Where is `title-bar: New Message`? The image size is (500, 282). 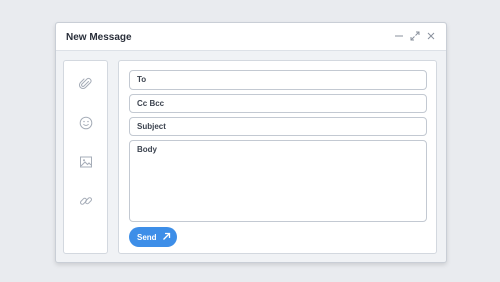 title-bar: New Message is located at coordinates (251, 37).